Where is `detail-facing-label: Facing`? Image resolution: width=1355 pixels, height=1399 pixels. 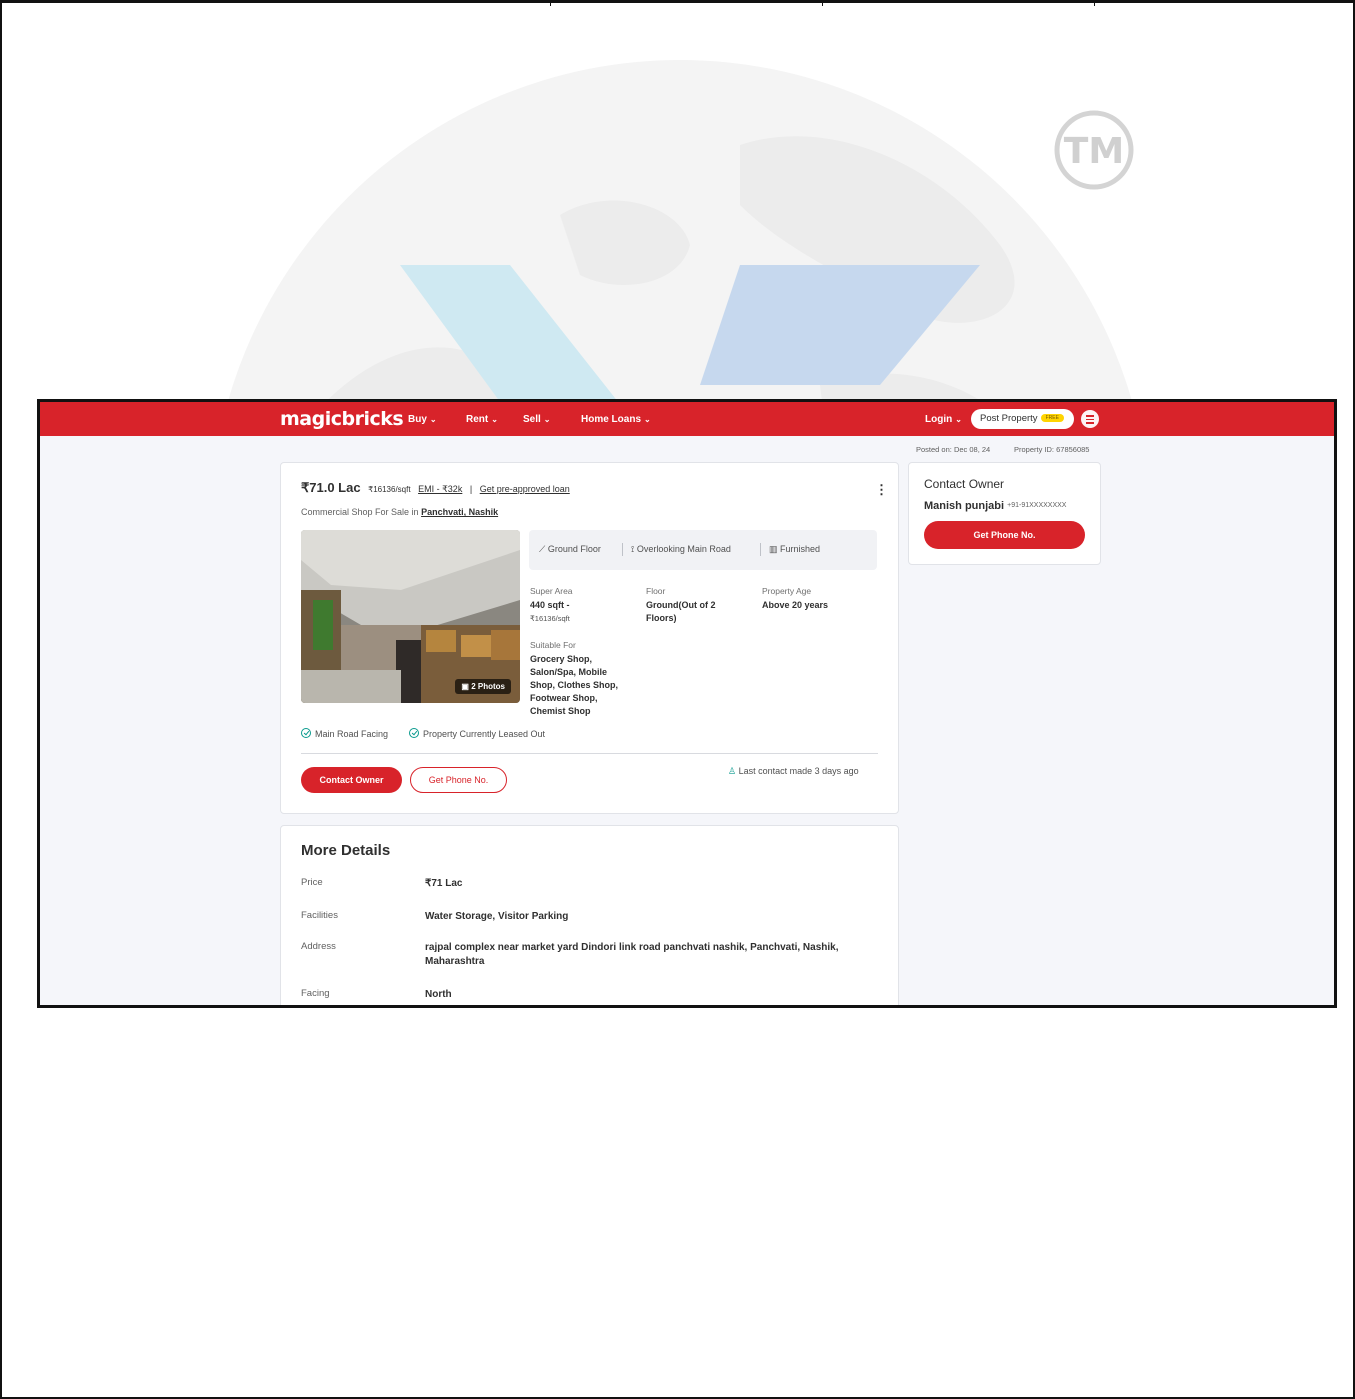
detail-facing-label: Facing is located at coordinates (315, 993).